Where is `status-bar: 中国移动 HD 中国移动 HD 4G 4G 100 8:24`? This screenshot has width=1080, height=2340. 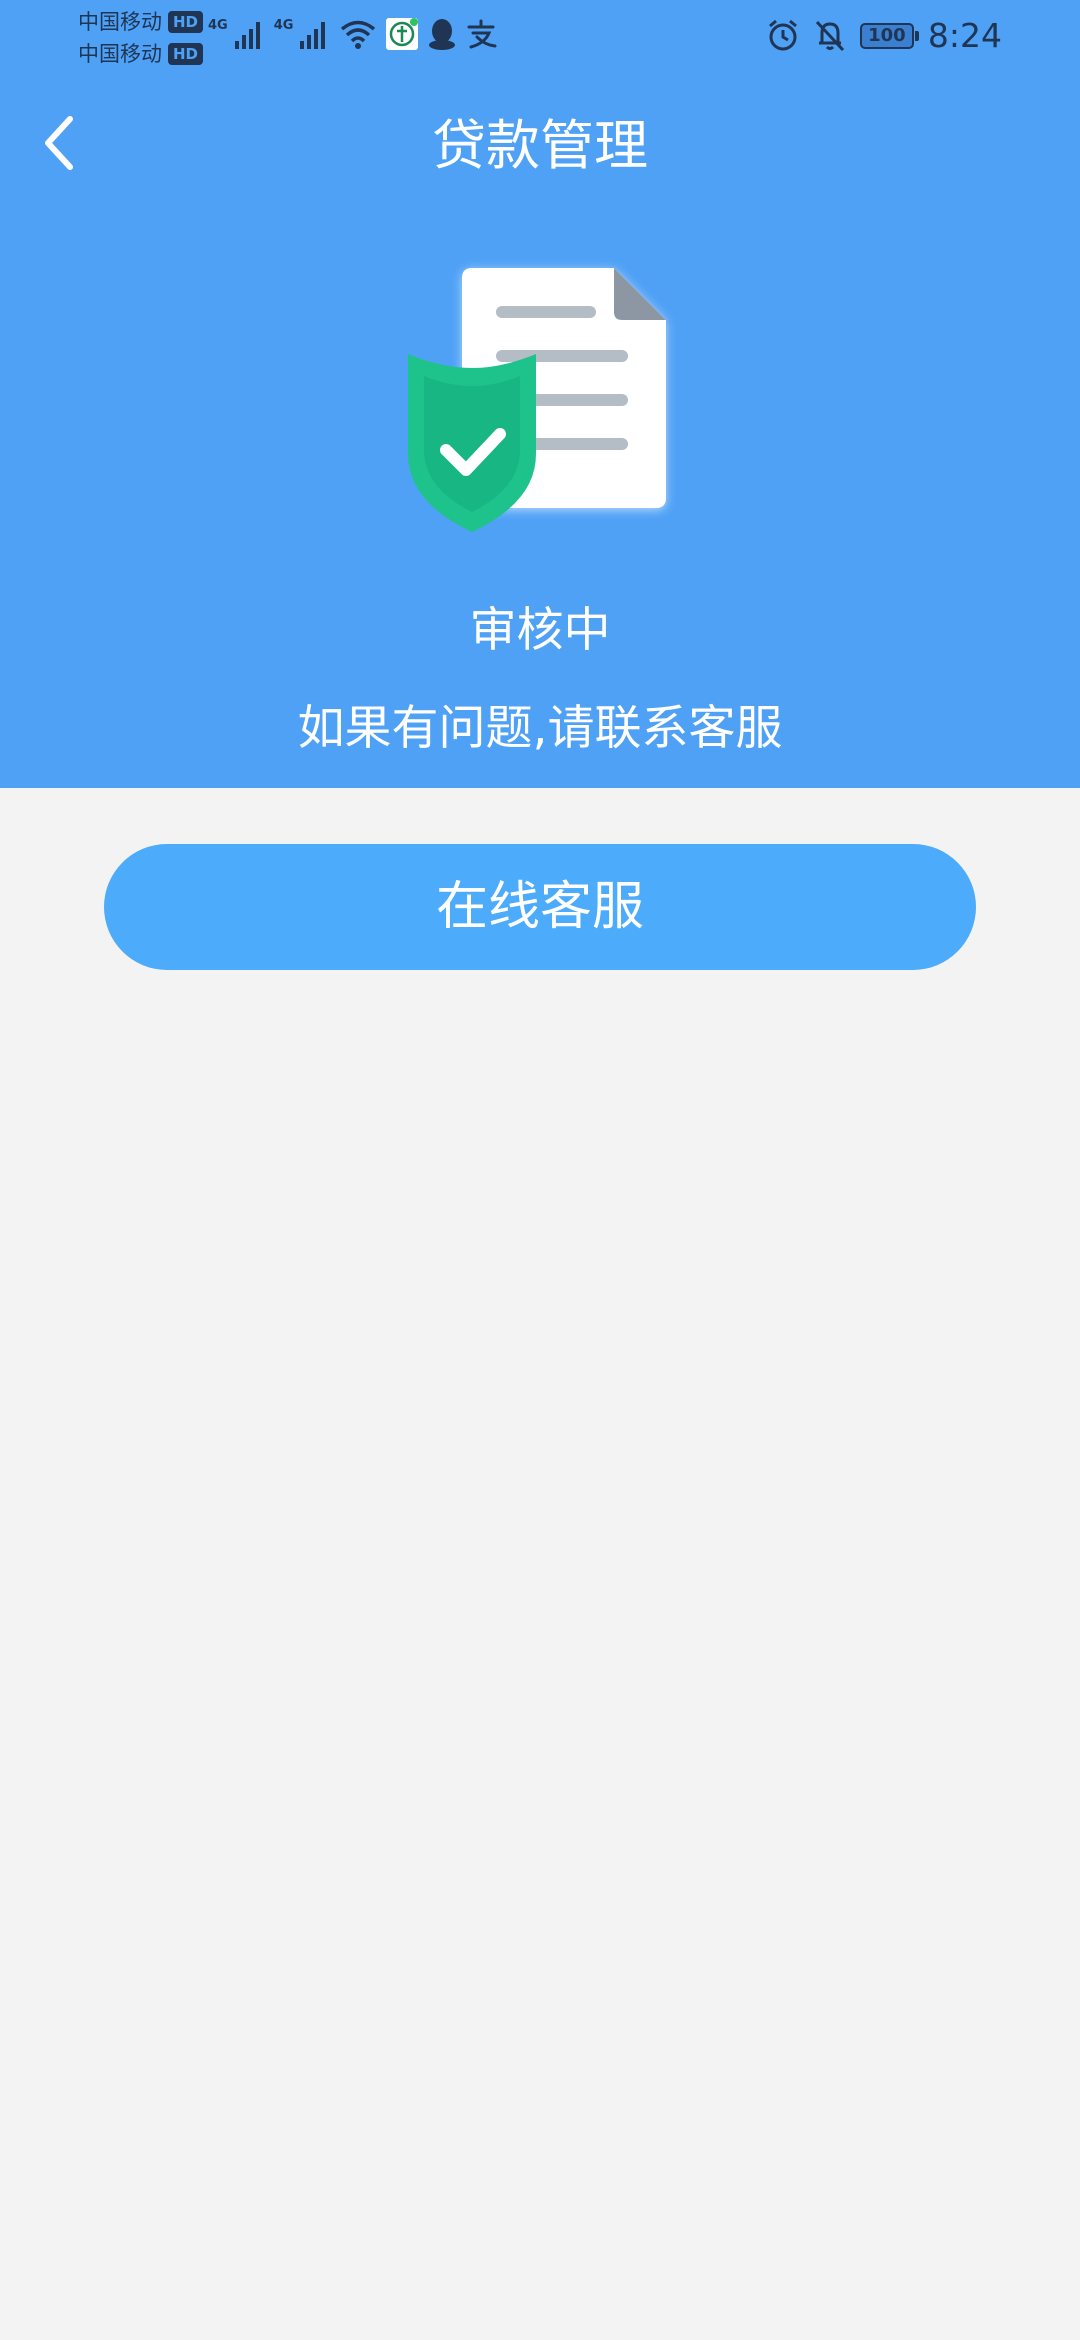
status-bar: 中国移动 HD 中国移动 HD 4G 4G 100 8:24 is located at coordinates (540, 36).